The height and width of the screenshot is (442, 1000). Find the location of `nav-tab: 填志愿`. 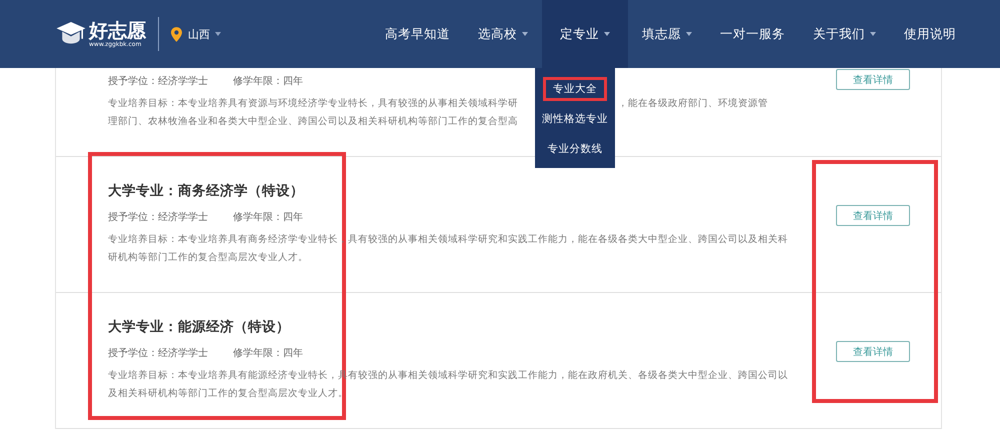

nav-tab: 填志愿 is located at coordinates (667, 34).